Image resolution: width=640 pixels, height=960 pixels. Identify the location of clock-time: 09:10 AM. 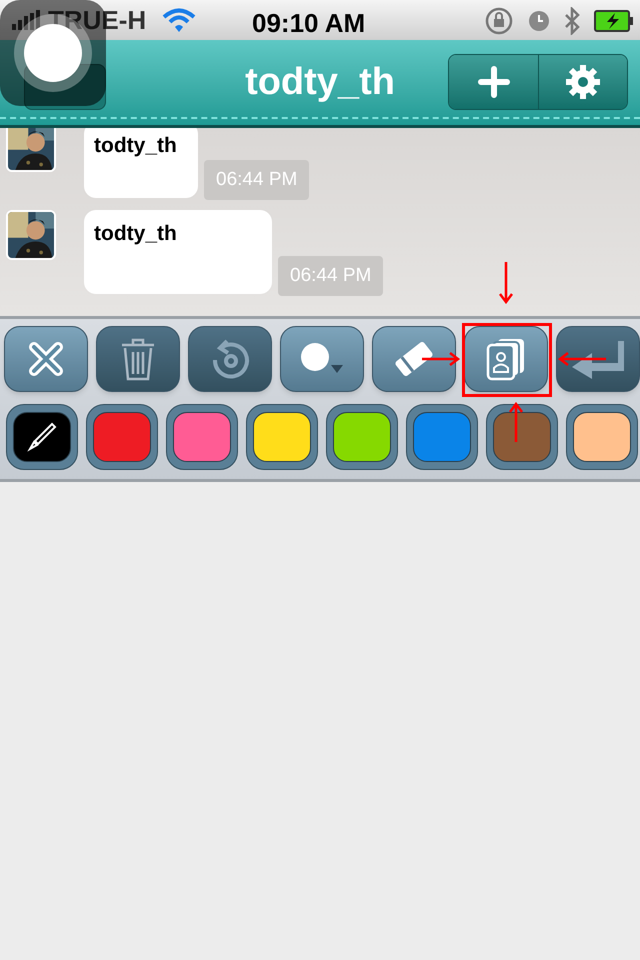
(309, 23).